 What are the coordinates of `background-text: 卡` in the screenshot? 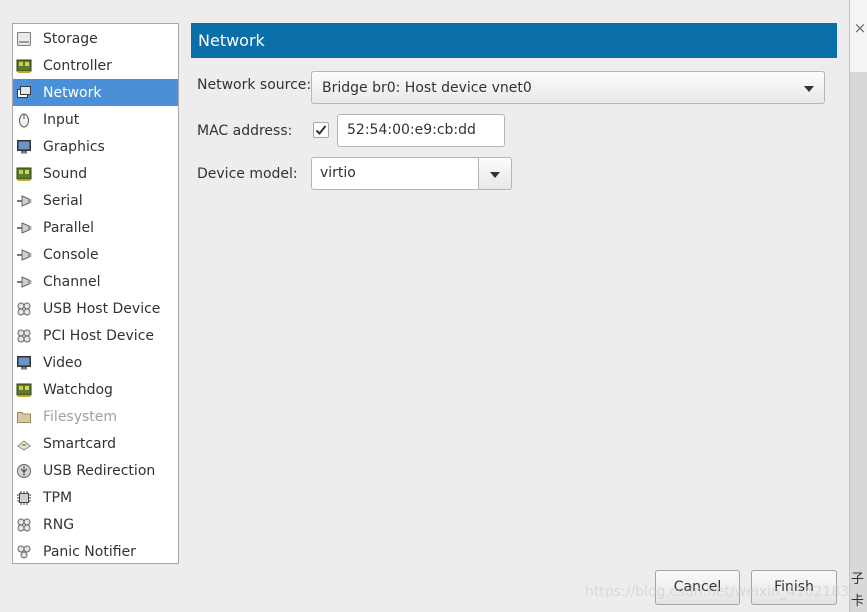 It's located at (858, 601).